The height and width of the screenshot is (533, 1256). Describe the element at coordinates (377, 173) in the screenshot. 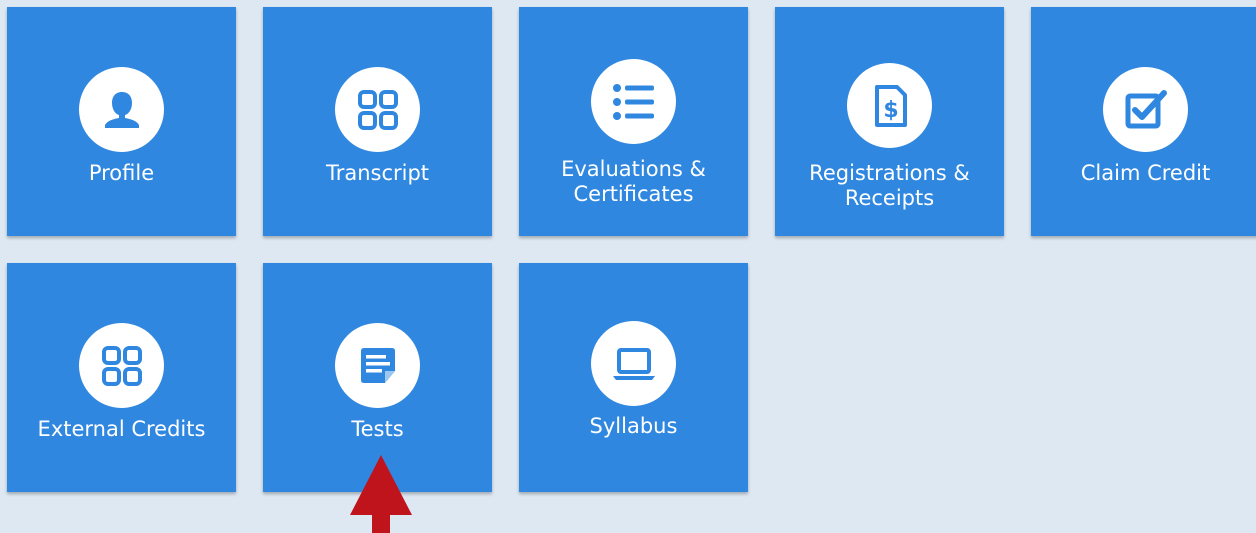

I see `tile-label: Transcript` at that location.